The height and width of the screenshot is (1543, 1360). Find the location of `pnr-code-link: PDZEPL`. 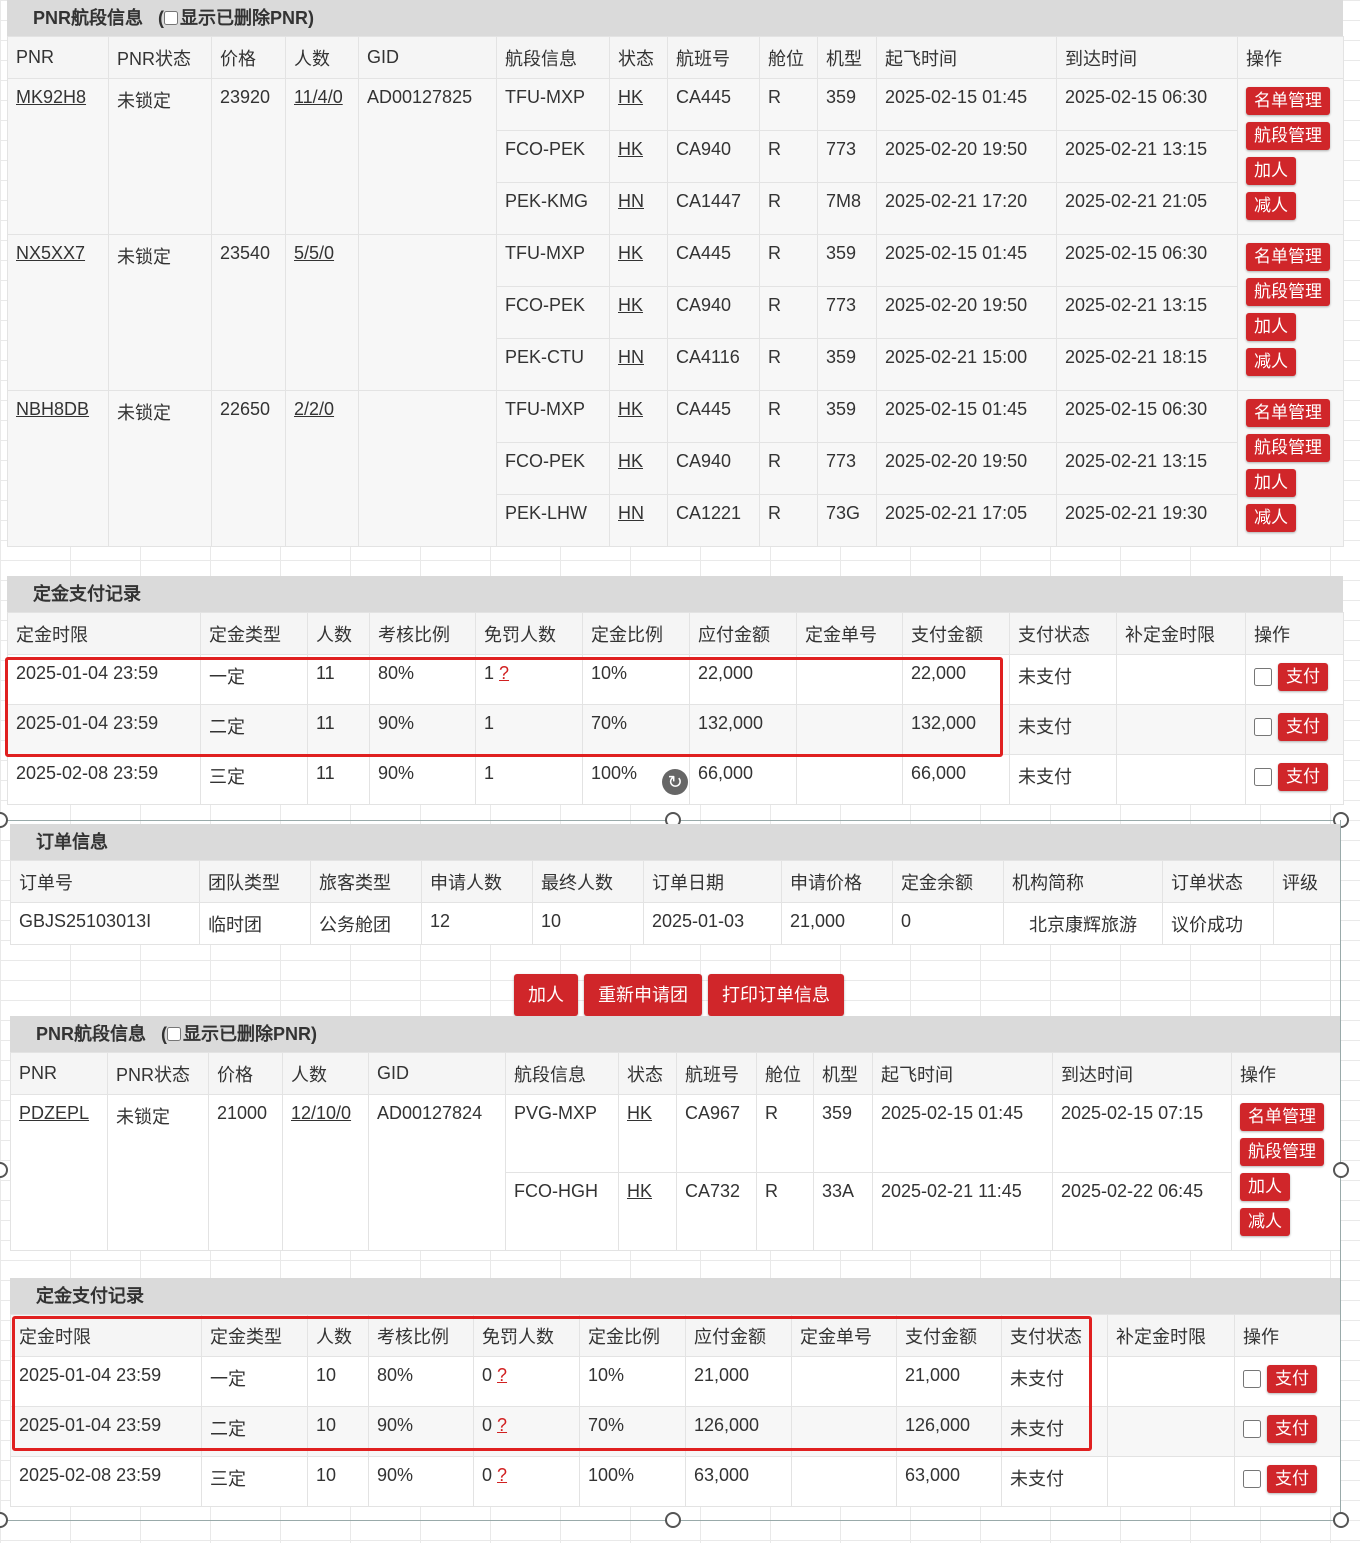

pnr-code-link: PDZEPL is located at coordinates (54, 1113).